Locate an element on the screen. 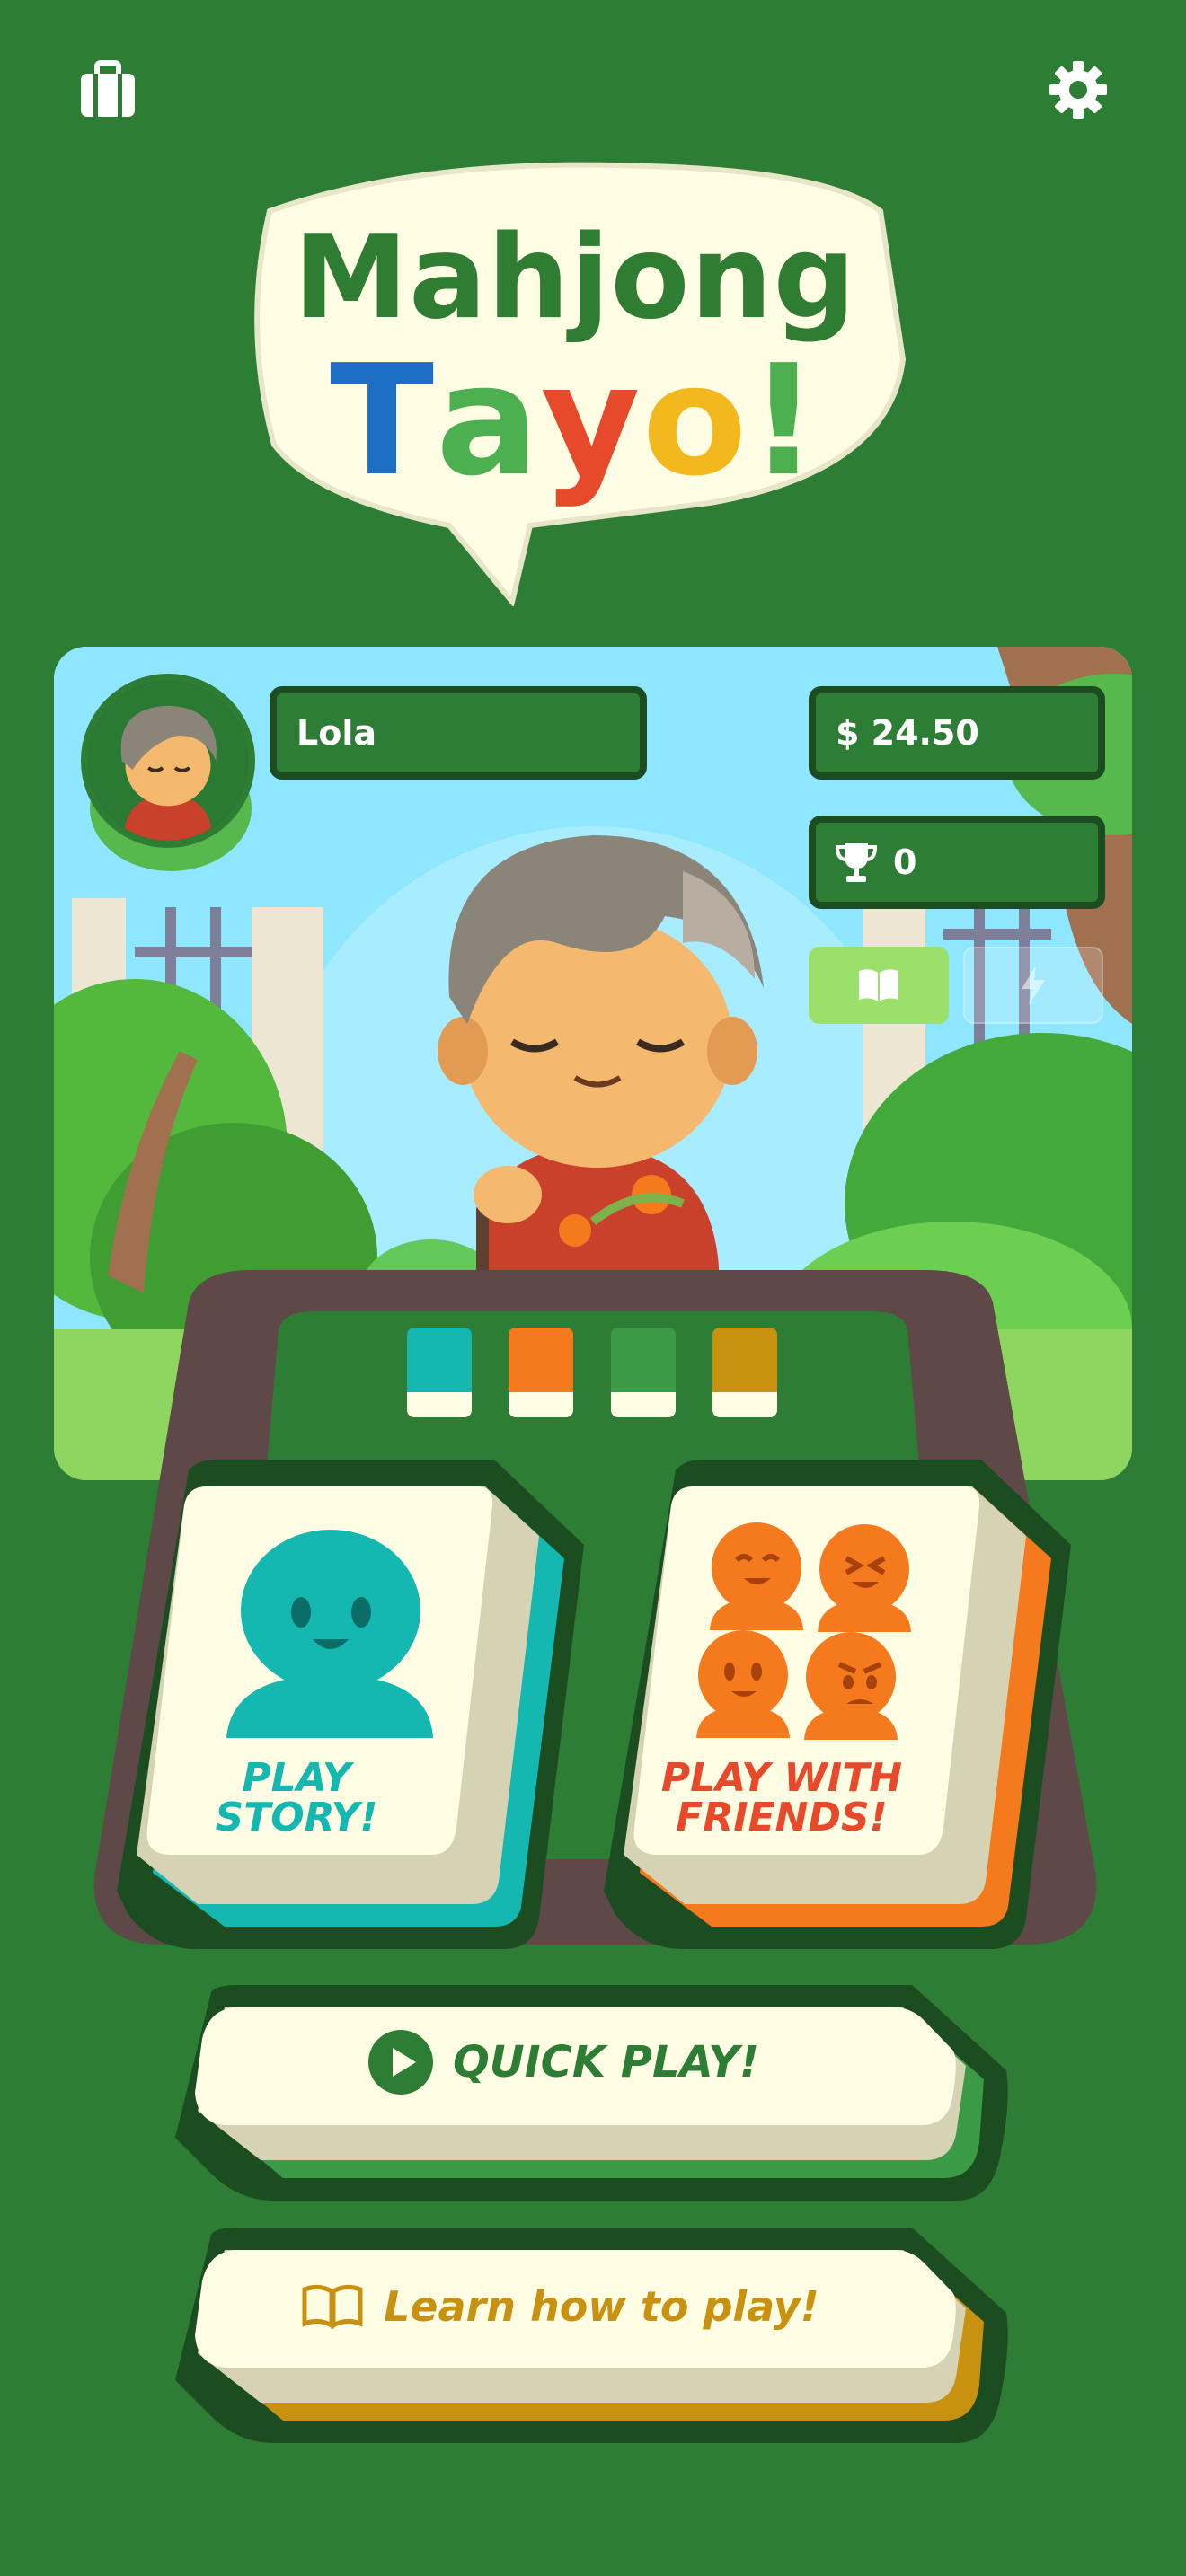 Image resolution: width=1186 pixels, height=2576 pixels. tile-slot-green is located at coordinates (643, 1372).